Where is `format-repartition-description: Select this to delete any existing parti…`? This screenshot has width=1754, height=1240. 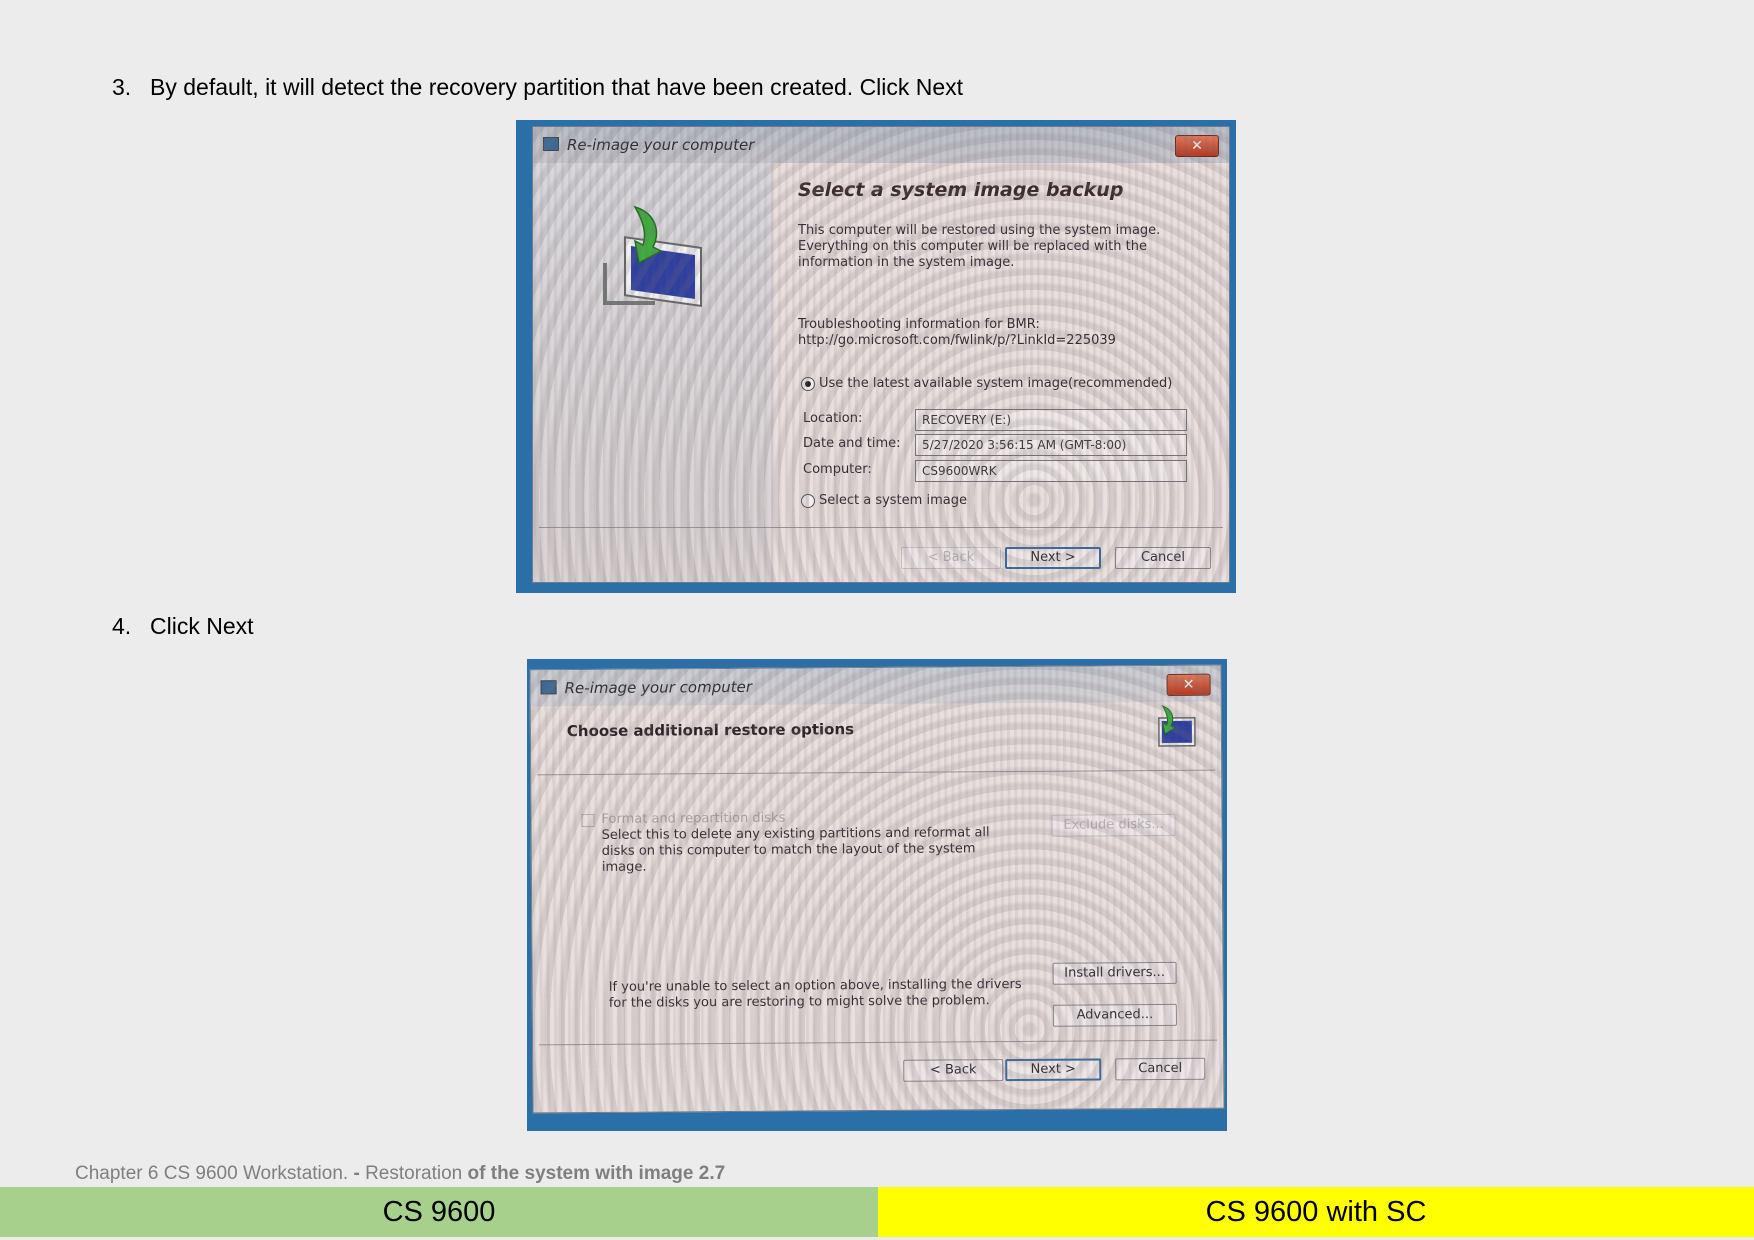 format-repartition-description: Select this to delete any existing parti… is located at coordinates (795, 850).